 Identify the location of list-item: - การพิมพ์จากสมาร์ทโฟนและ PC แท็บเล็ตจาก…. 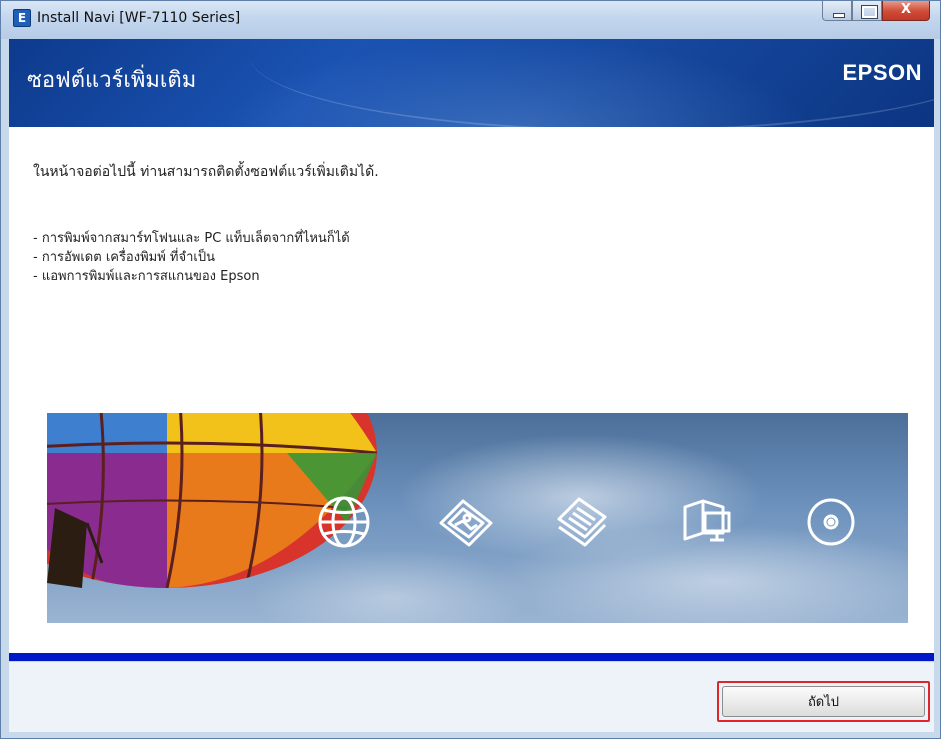
(191, 238).